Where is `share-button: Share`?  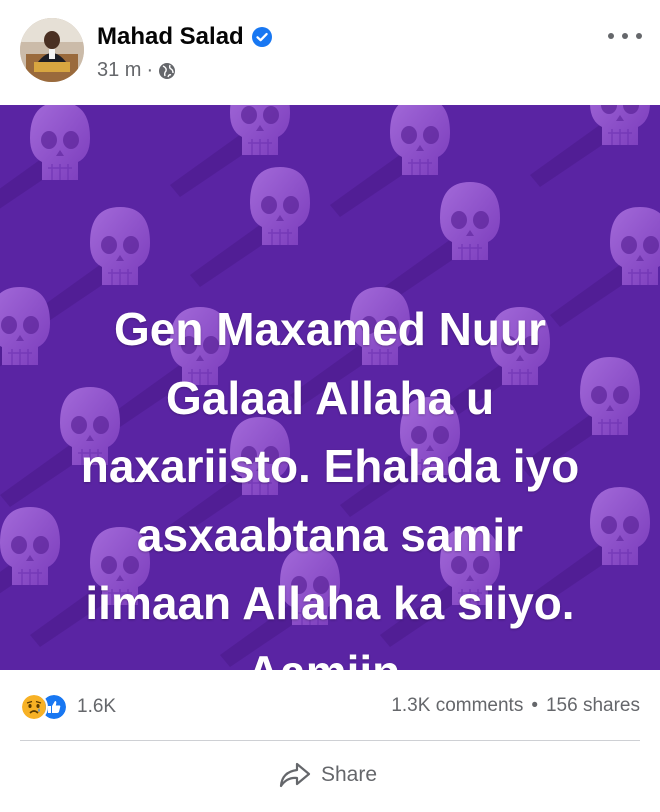
share-button: Share is located at coordinates (327, 775).